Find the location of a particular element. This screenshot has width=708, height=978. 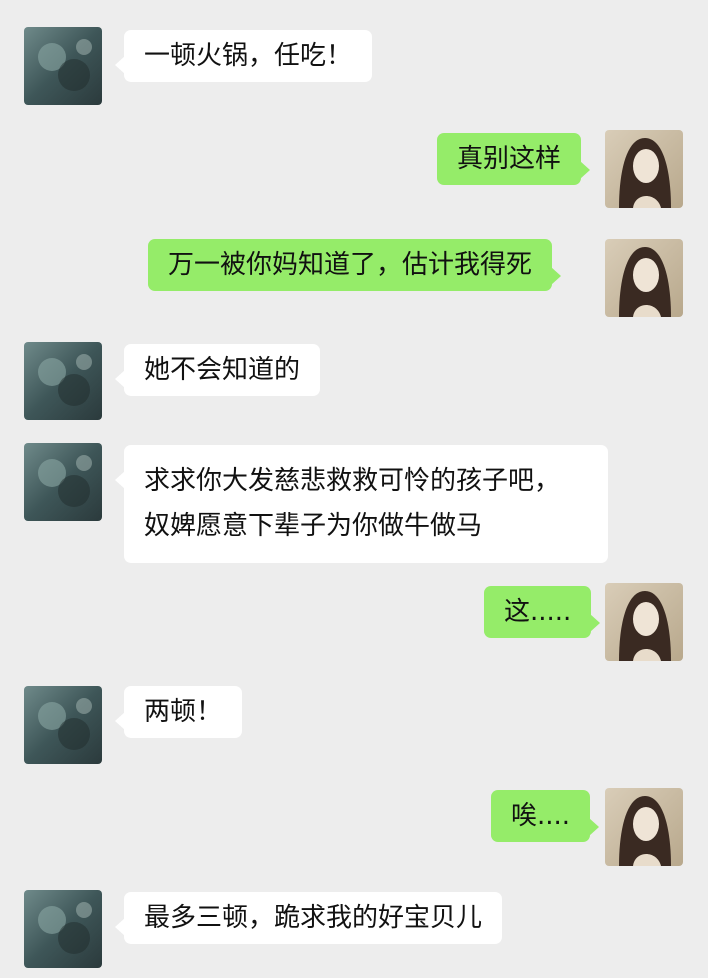

message-bubble: 真别这样 is located at coordinates (514, 159).